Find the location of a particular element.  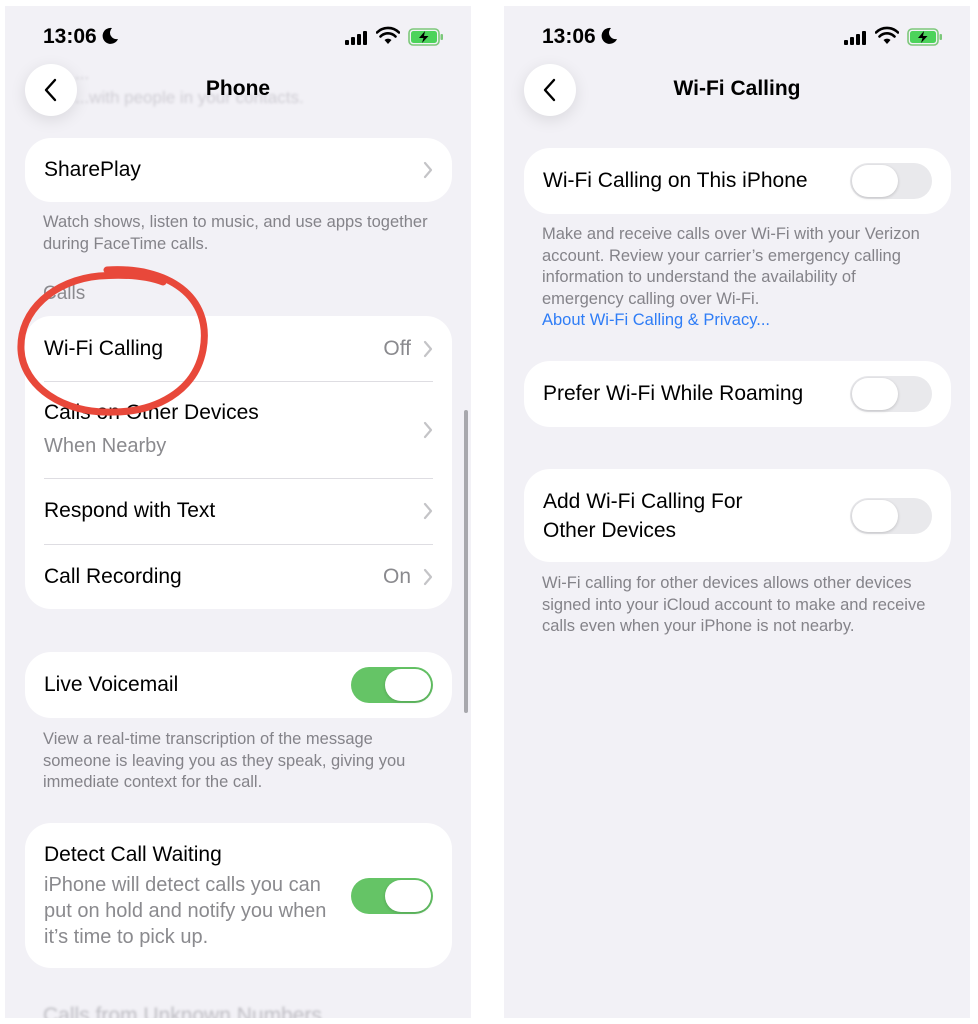

call-recording-label: Call Recording is located at coordinates (113, 576).